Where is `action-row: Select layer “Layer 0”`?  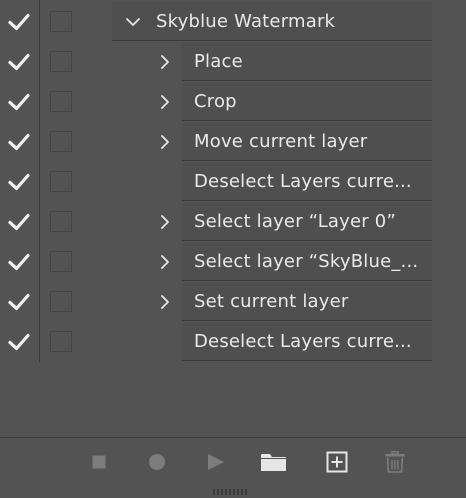 action-row: Select layer “Layer 0” is located at coordinates (233, 222).